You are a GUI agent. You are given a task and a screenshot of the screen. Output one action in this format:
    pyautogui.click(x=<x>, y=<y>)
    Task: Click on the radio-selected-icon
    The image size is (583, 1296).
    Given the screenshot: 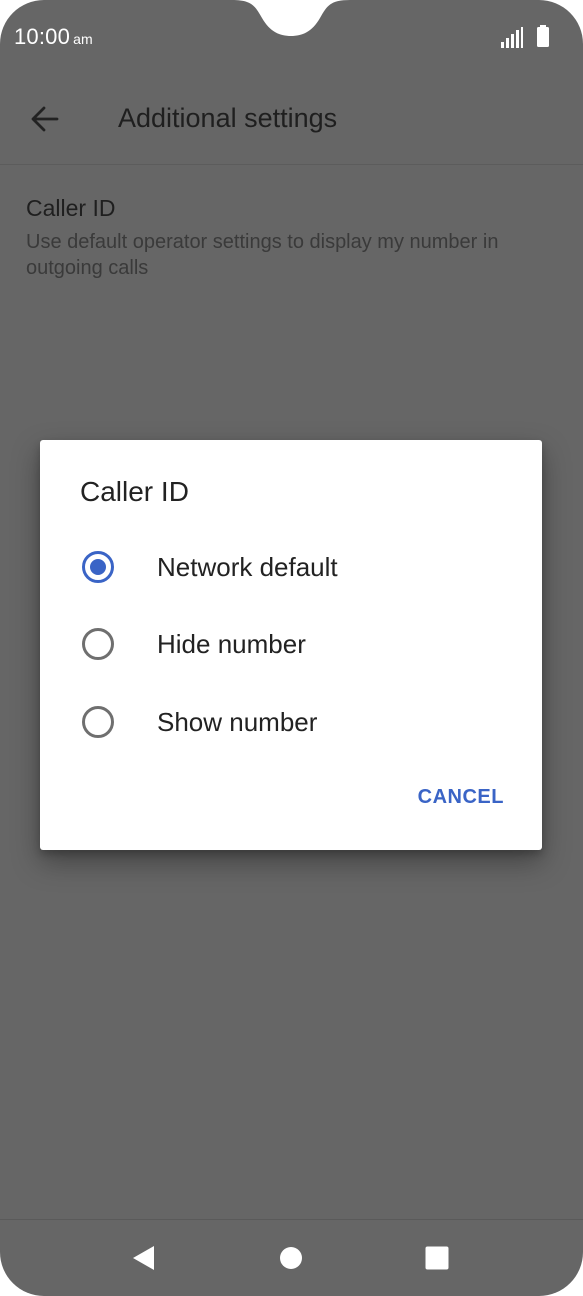 What is the action you would take?
    pyautogui.click(x=98, y=567)
    